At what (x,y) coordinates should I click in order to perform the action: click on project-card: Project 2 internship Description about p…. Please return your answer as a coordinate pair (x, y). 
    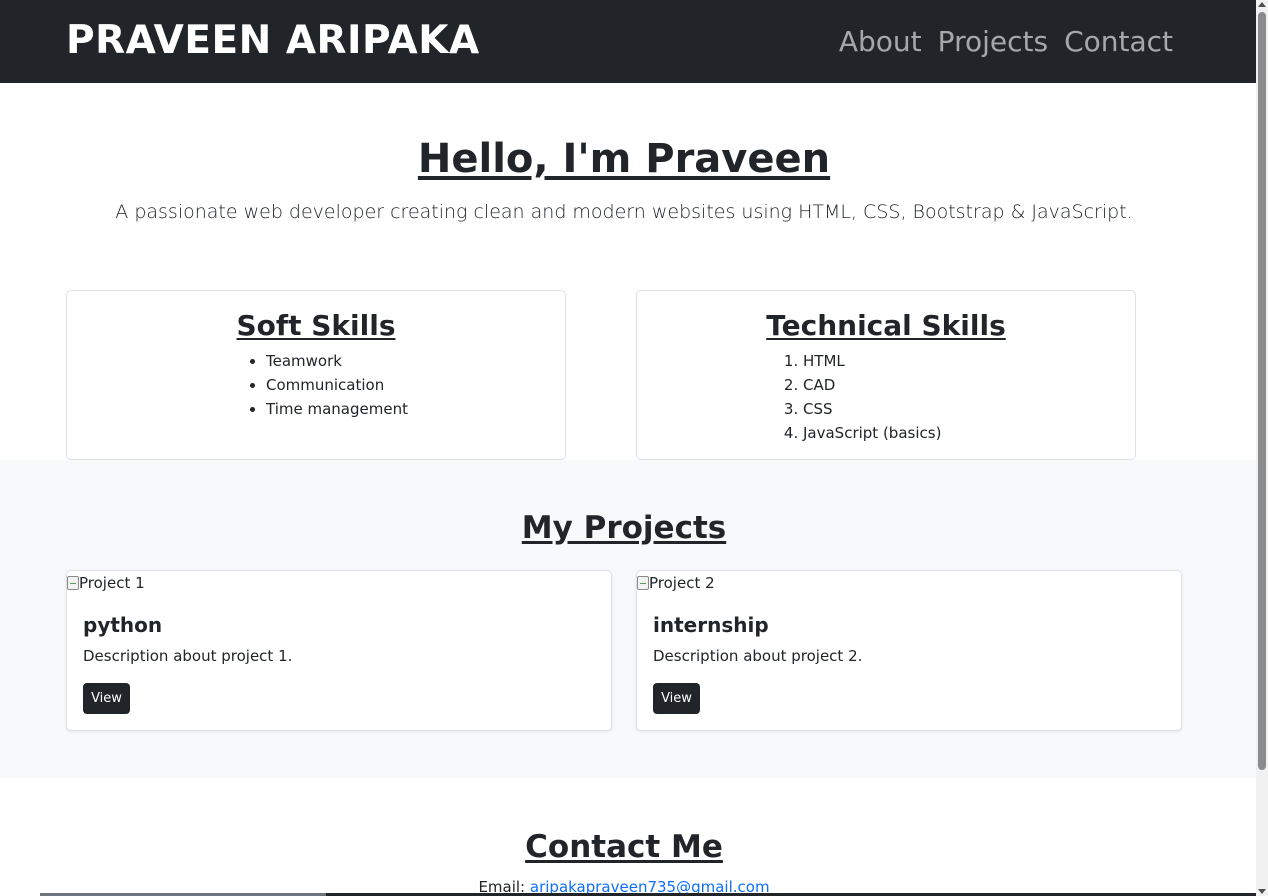
    Looking at the image, I should click on (909, 650).